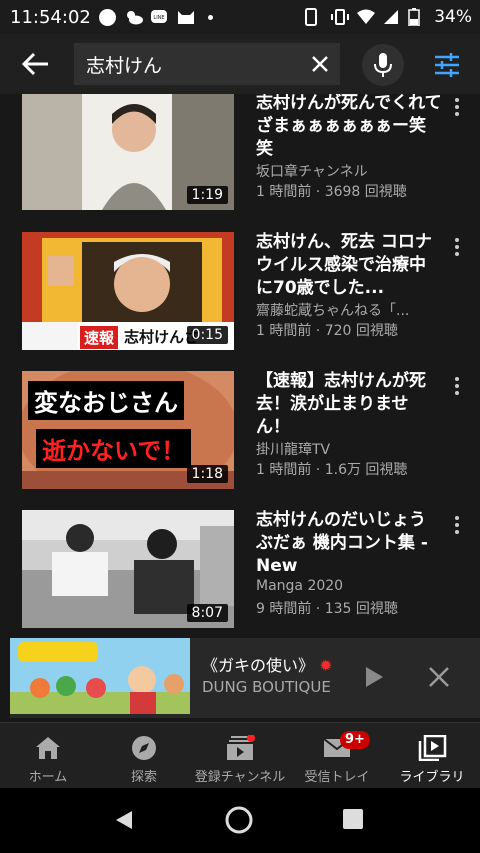  I want to click on video-thumbnail: 変なおじさん 逝かないで！ 1:18, so click(128, 430).